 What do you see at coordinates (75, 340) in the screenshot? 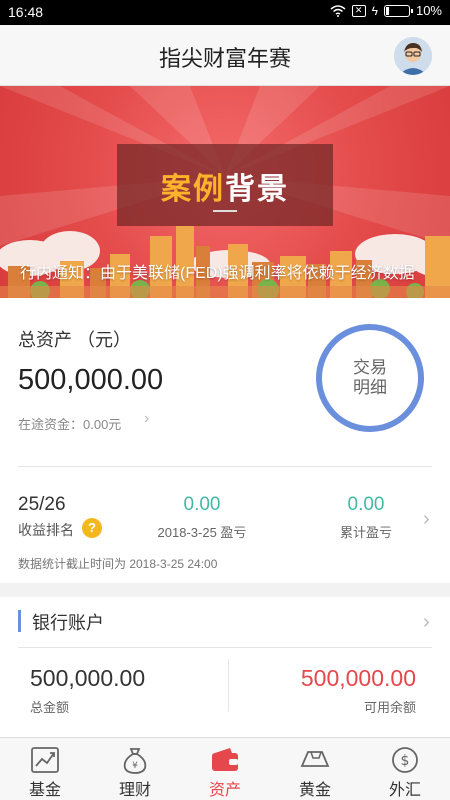
I see `total-assets-label: 总资产 （元）` at bounding box center [75, 340].